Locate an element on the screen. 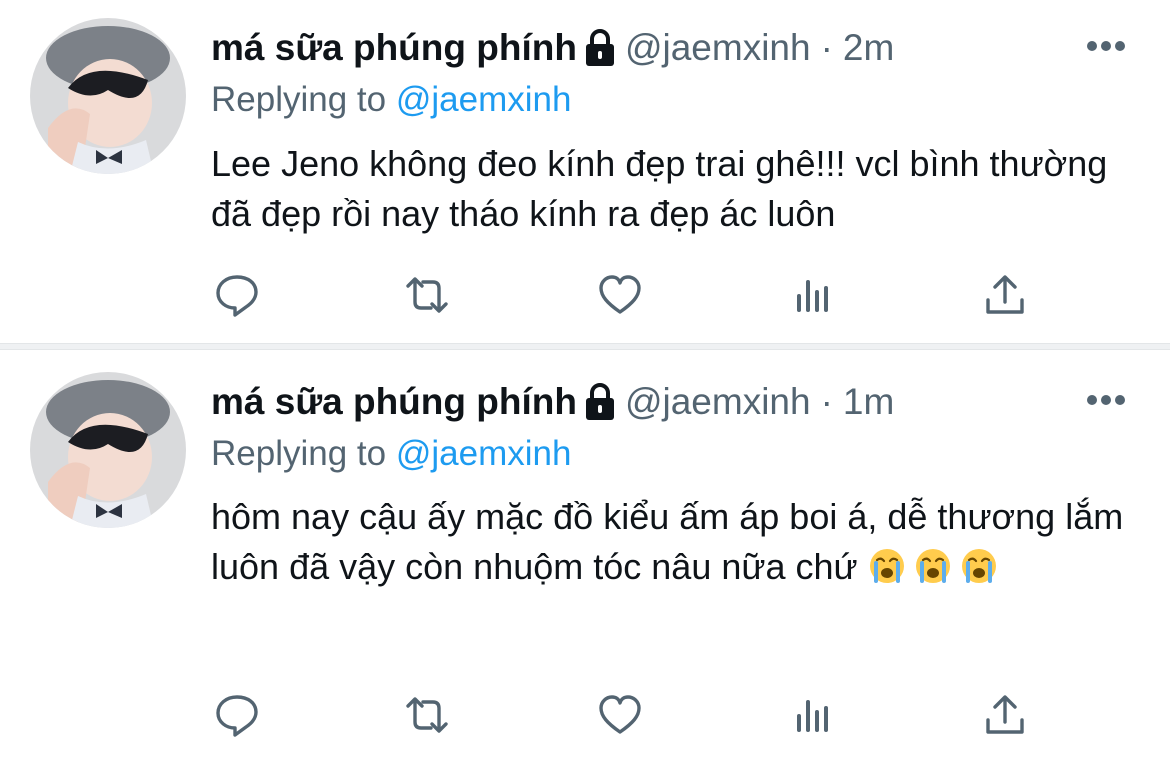 Image resolution: width=1170 pixels, height=768 pixels. tweet-divider is located at coordinates (585, 346).